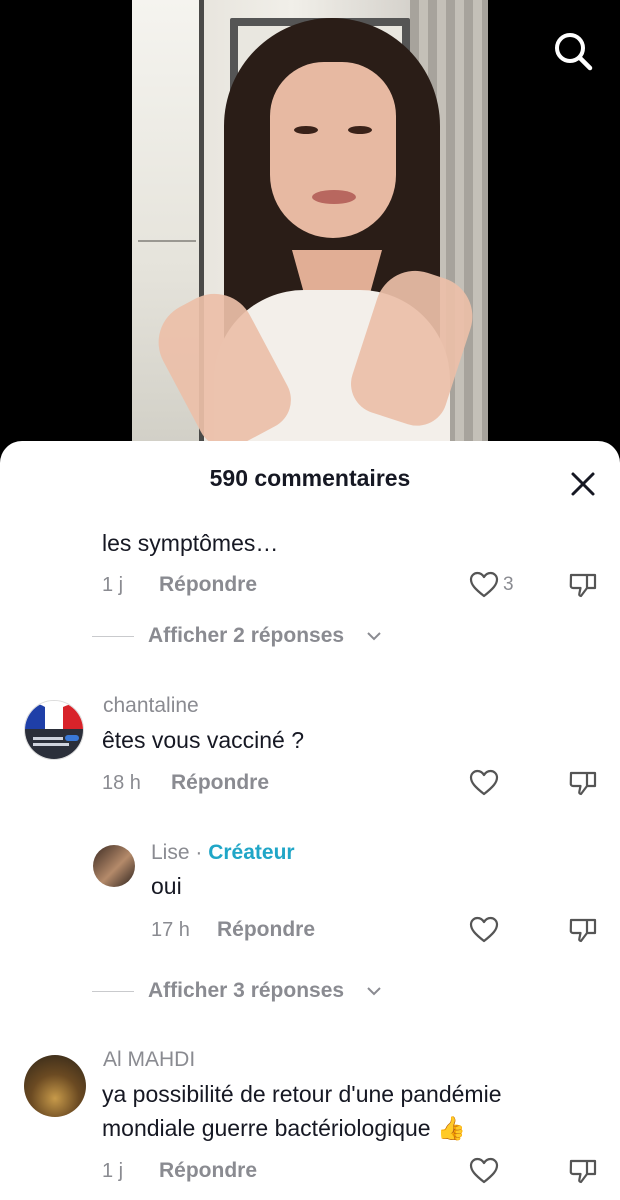 Image resolution: width=620 pixels, height=1200 pixels. What do you see at coordinates (151, 706) in the screenshot?
I see `comment-username: chantaline` at bounding box center [151, 706].